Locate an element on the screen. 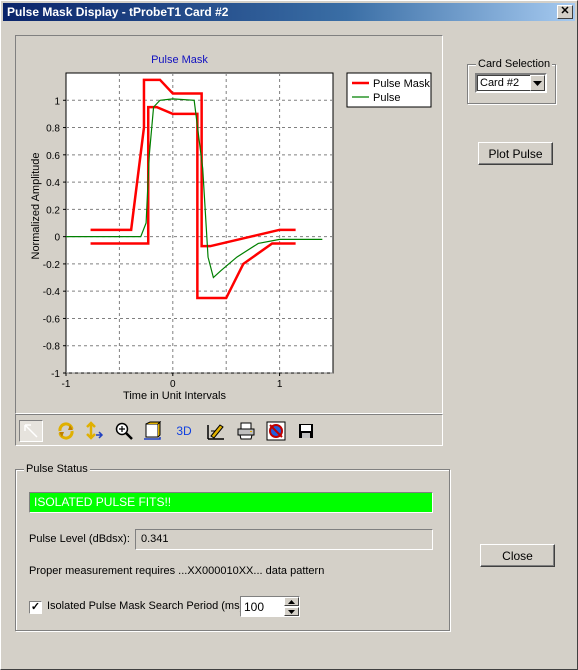 This screenshot has height=670, width=578. legend-label-pulse: Pulse is located at coordinates (387, 98).